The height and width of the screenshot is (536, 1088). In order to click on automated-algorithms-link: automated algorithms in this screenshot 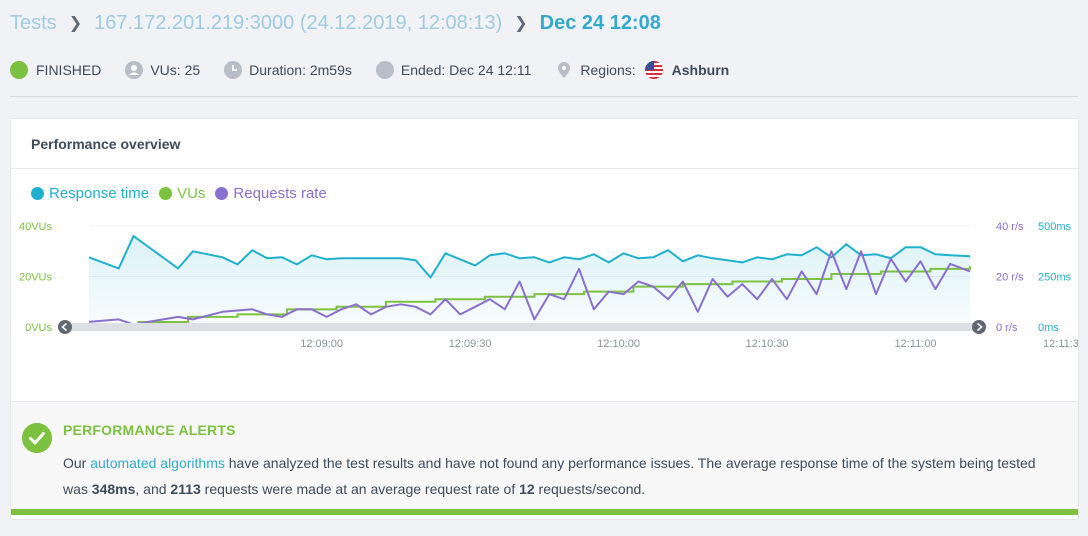, I will do `click(157, 463)`.